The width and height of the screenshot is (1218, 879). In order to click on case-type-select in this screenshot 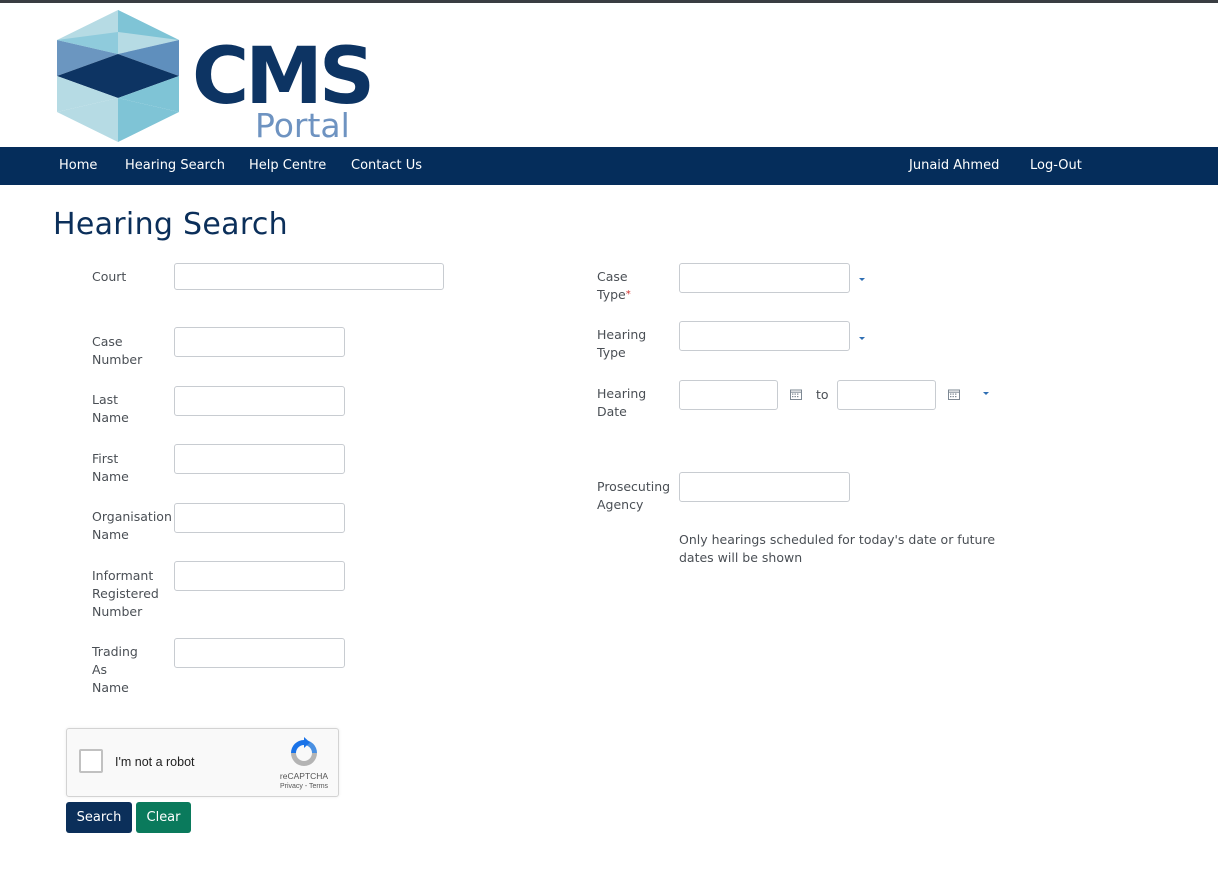, I will do `click(764, 278)`.